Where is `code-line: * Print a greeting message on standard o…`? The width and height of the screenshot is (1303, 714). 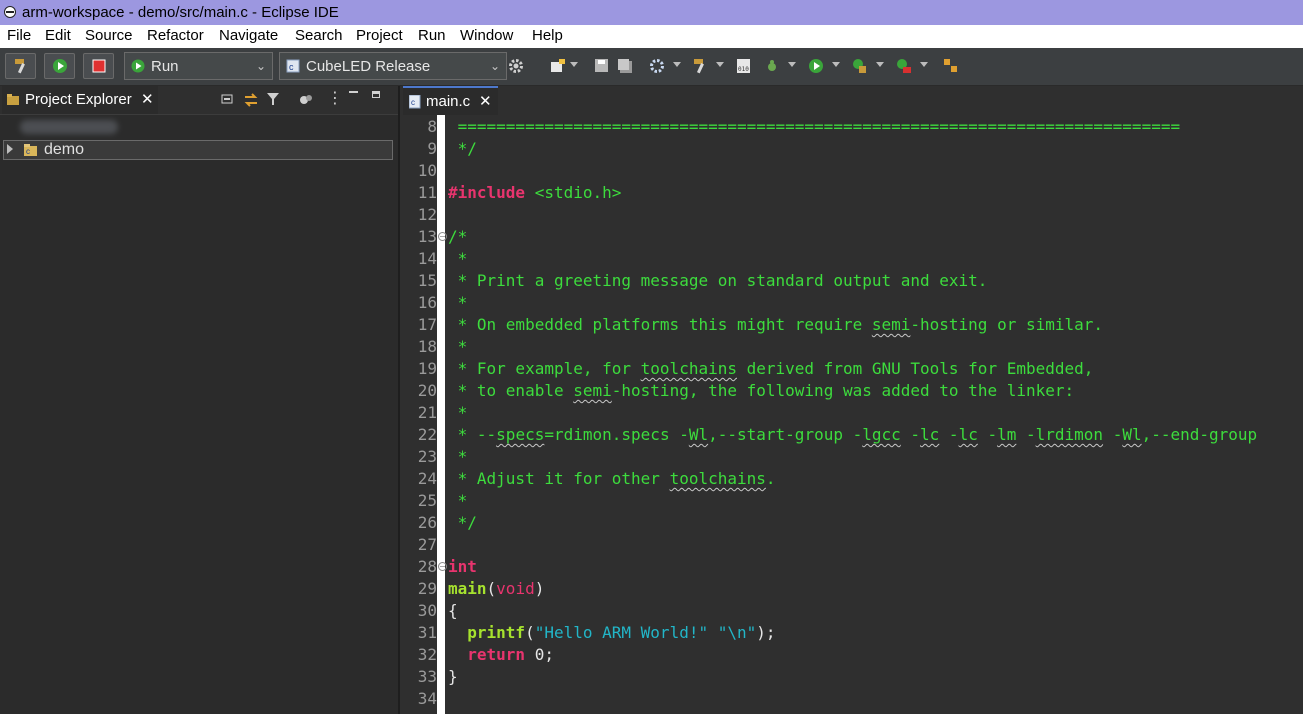
code-line: * Print a greeting message on standard o… is located at coordinates (718, 281).